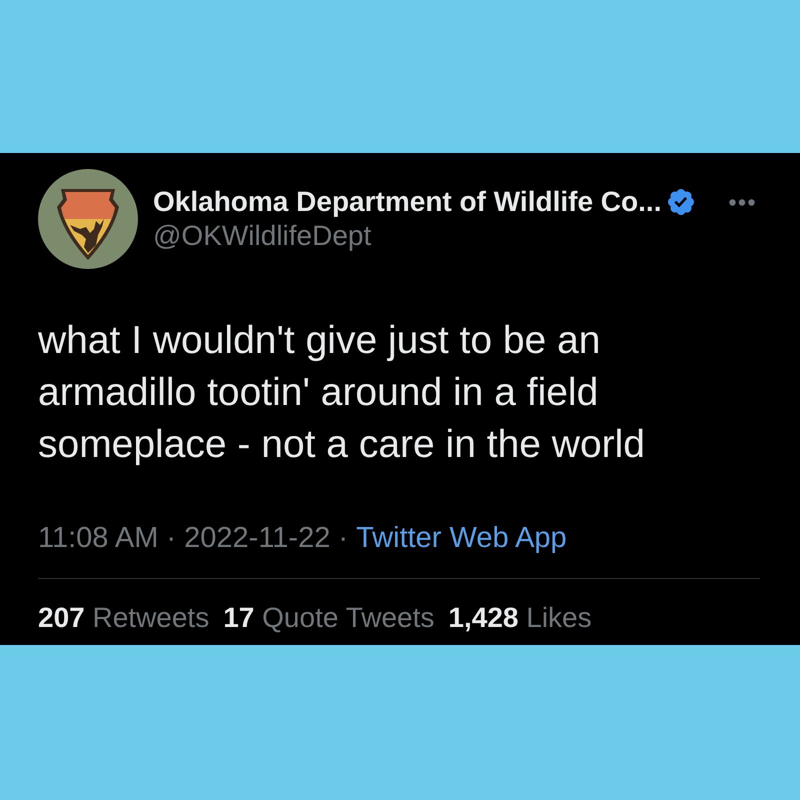 This screenshot has width=800, height=800. What do you see at coordinates (88, 219) in the screenshot?
I see `shield-avatar-icon` at bounding box center [88, 219].